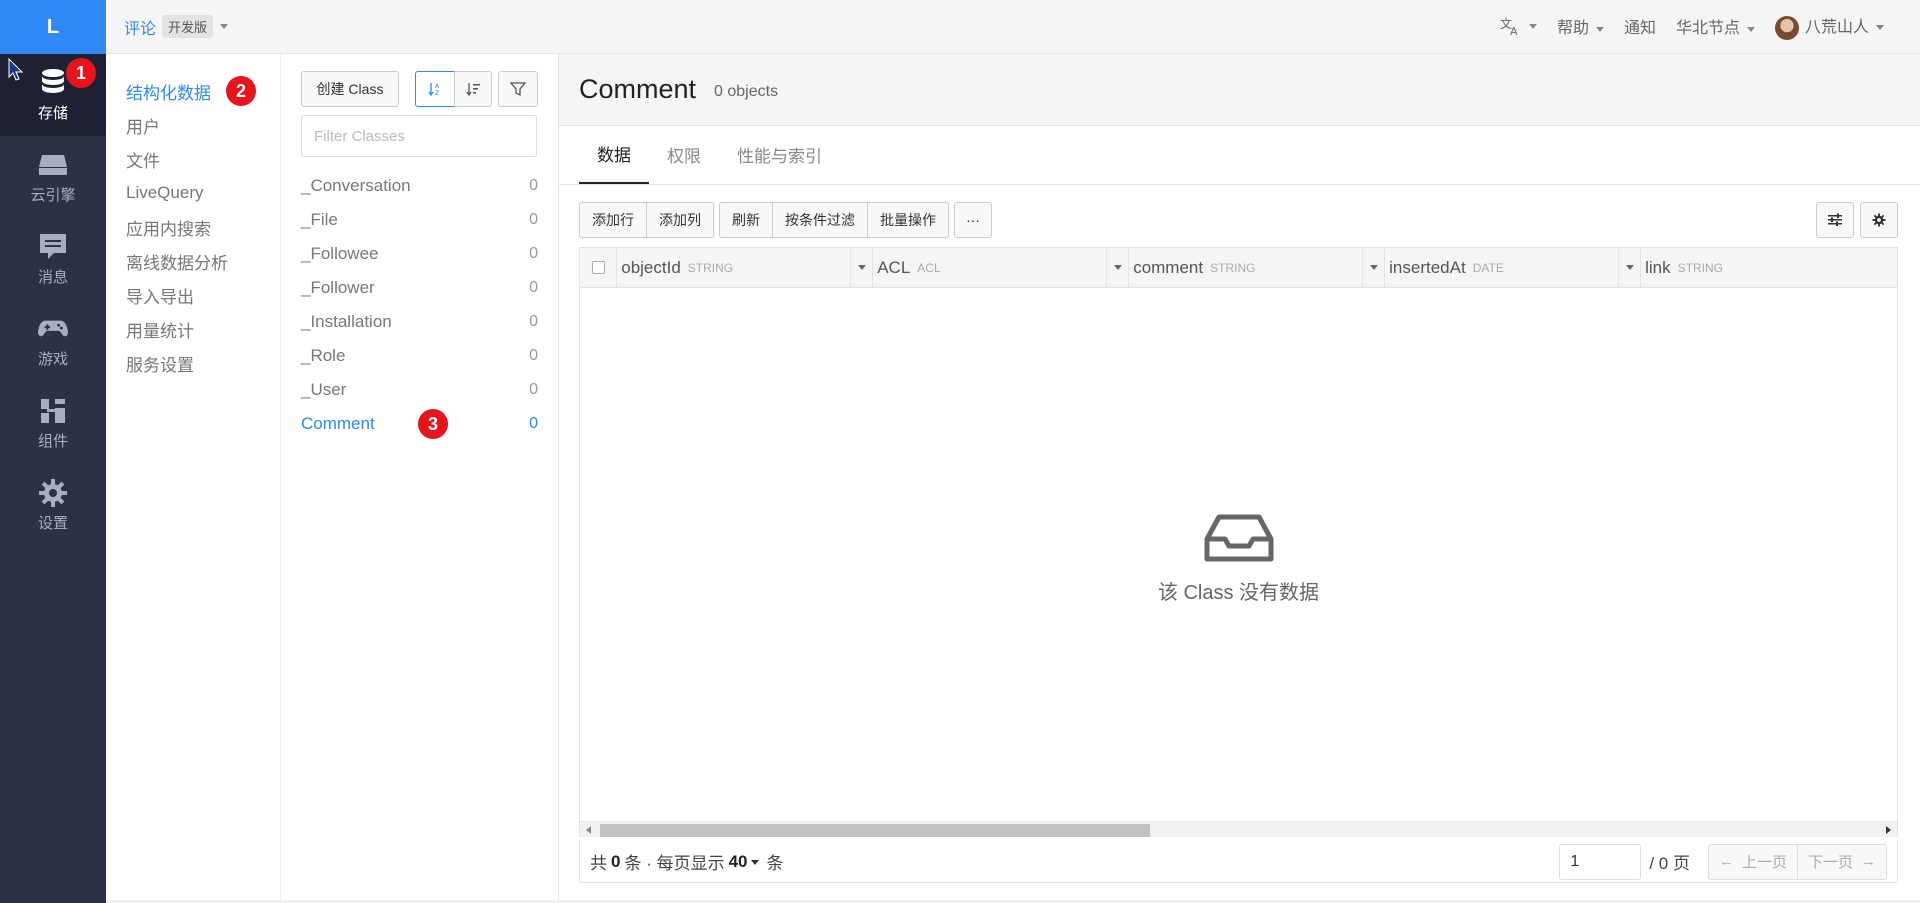  What do you see at coordinates (419, 186) in the screenshot?
I see `class-item-conversation: _Conversation 0` at bounding box center [419, 186].